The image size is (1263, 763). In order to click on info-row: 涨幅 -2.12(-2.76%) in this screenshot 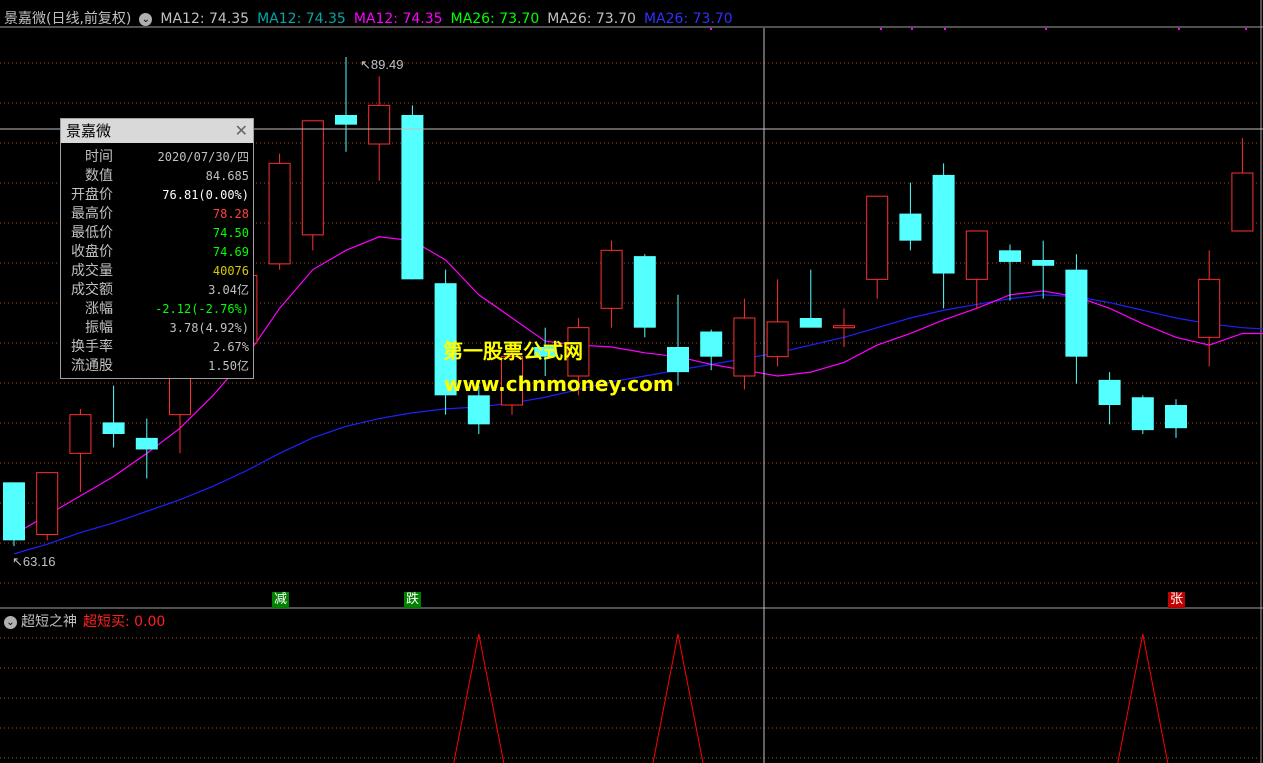, I will do `click(157, 309)`.